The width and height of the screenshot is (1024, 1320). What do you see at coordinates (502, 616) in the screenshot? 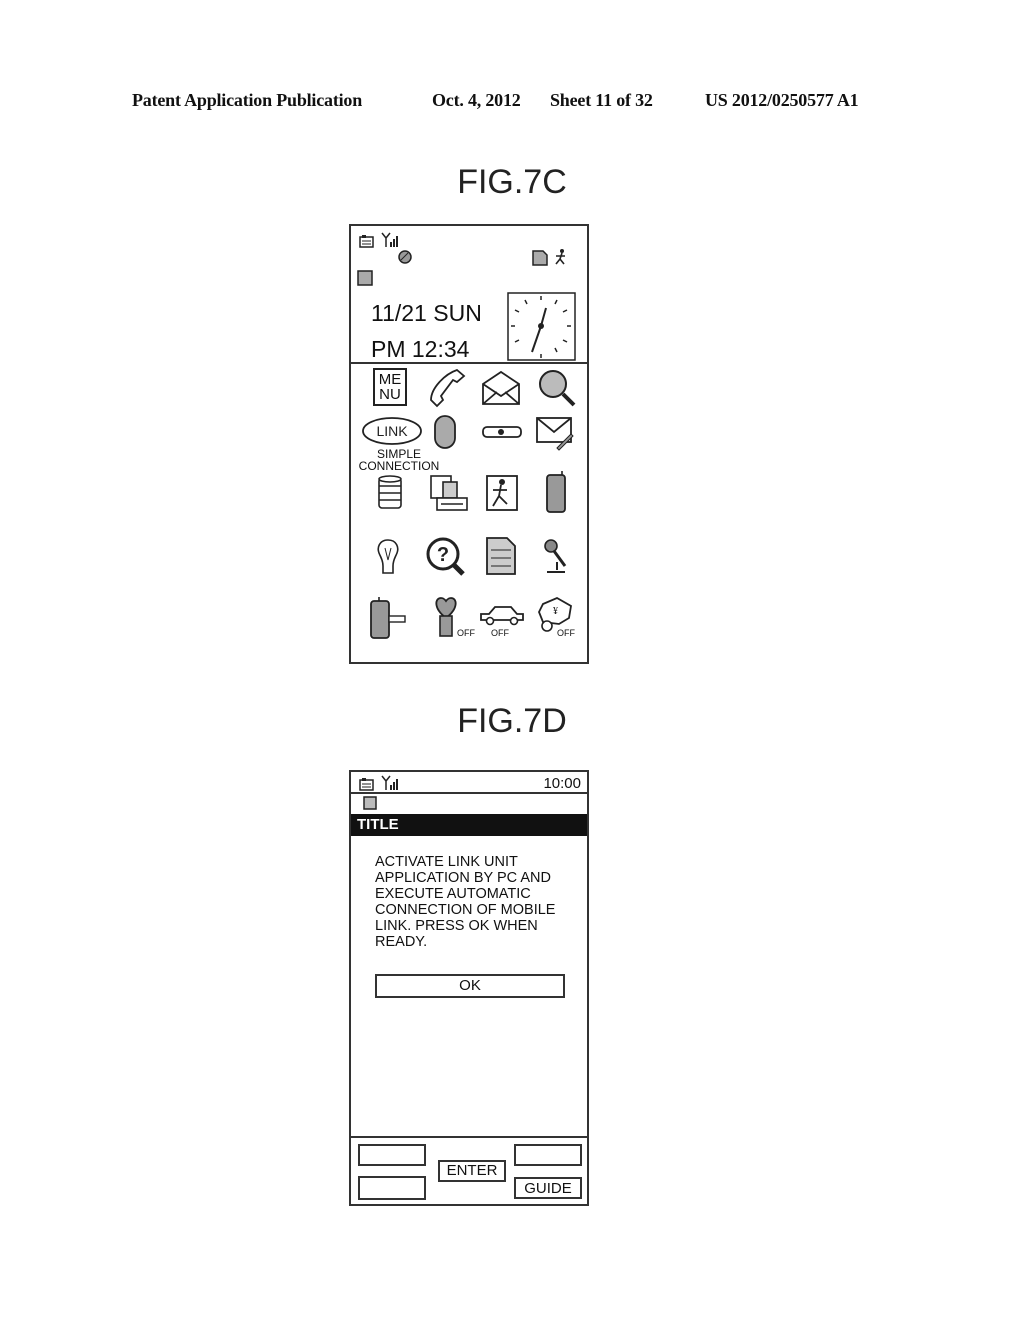
I see `car-icon` at bounding box center [502, 616].